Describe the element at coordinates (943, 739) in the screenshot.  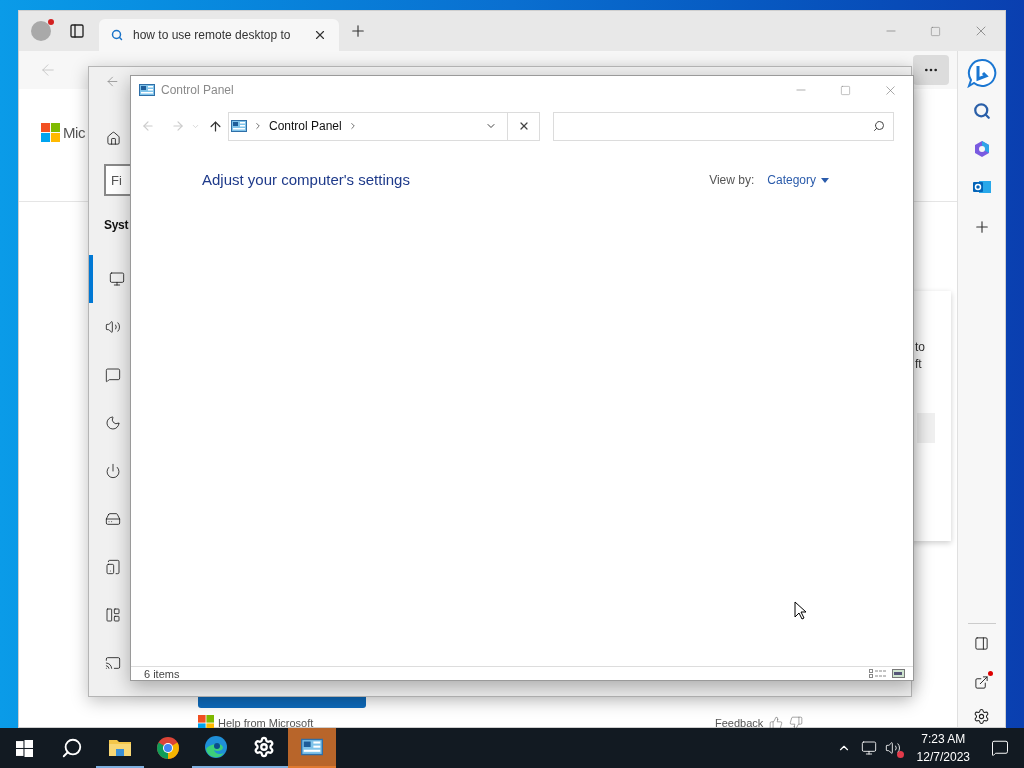
I see `clock-time: 7:23 AM` at that location.